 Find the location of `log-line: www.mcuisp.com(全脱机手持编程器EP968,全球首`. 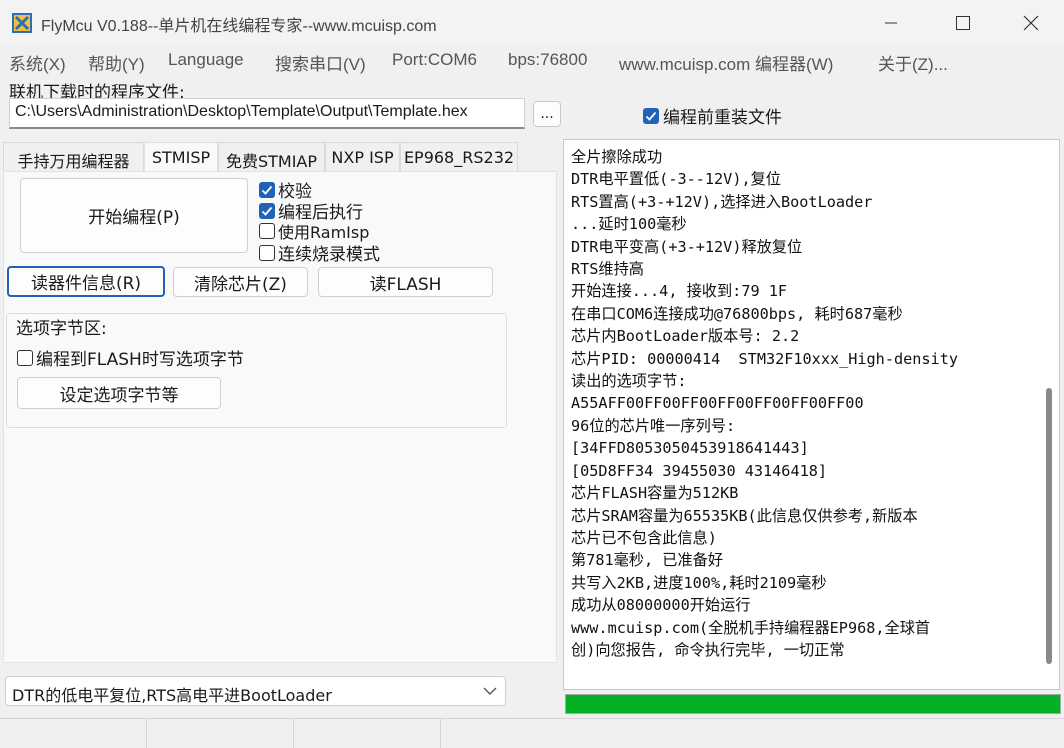

log-line: www.mcuisp.com(全脱机手持编程器EP968,全球首 is located at coordinates (751, 627).